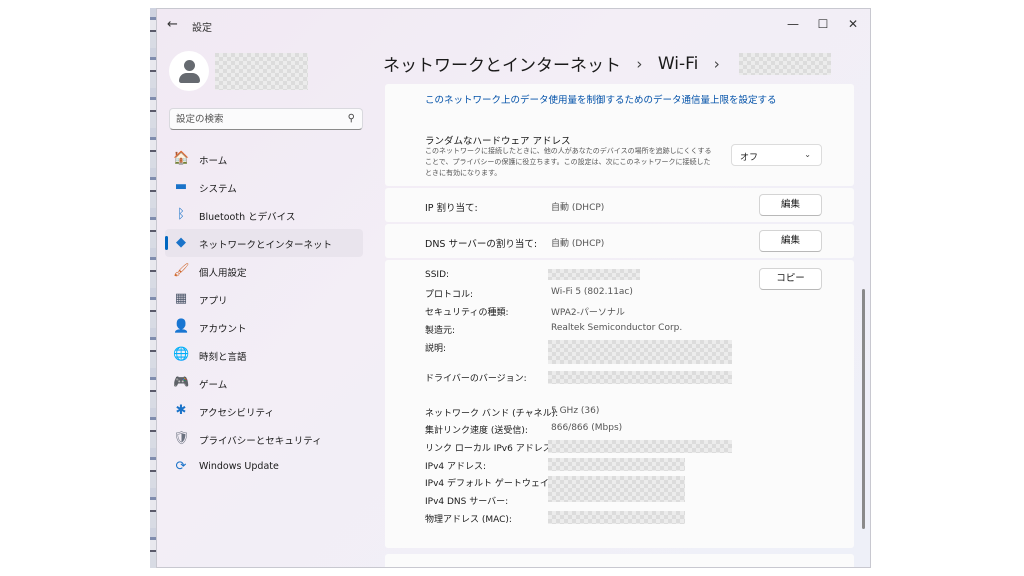 This screenshot has width=1024, height=576. I want to click on search-input, so click(256, 119).